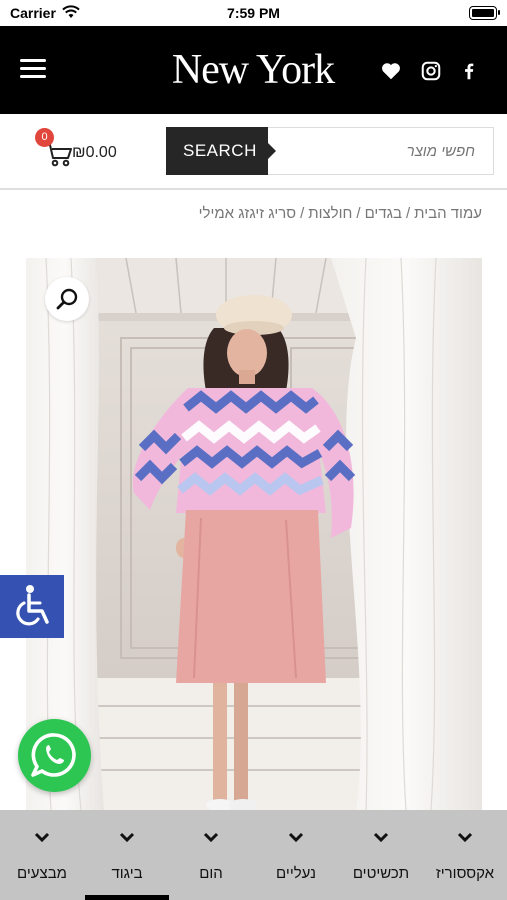  I want to click on heart-icon, so click(391, 71).